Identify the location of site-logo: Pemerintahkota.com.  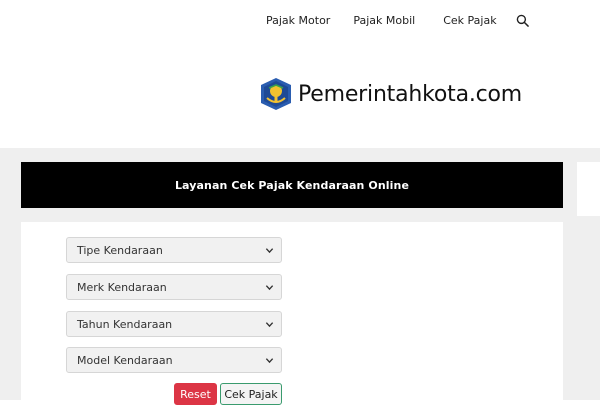
(390, 94).